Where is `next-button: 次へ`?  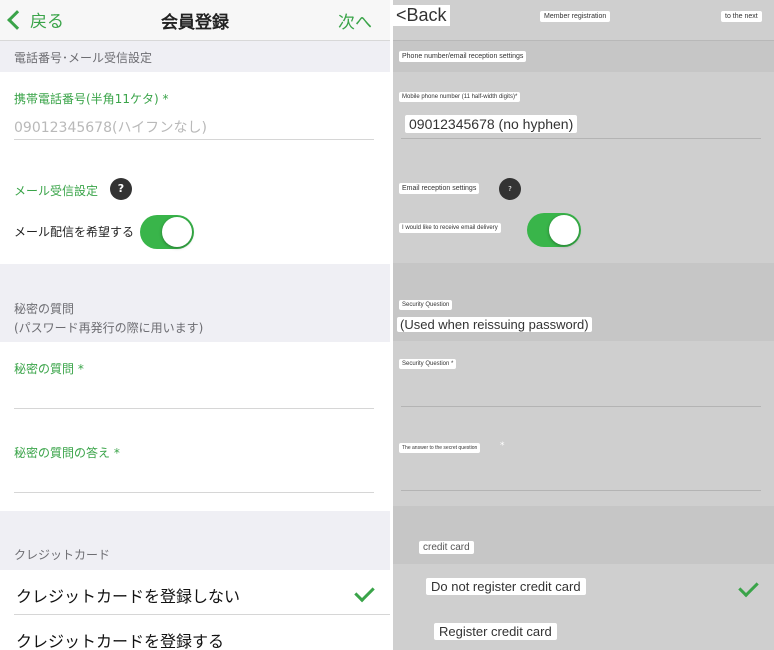
next-button: 次へ is located at coordinates (355, 20).